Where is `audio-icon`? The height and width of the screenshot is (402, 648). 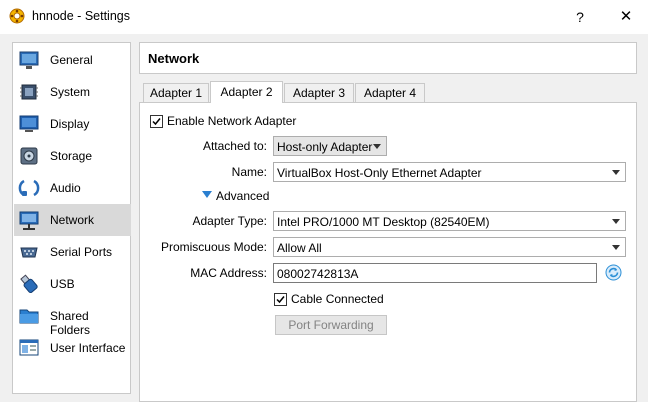 audio-icon is located at coordinates (29, 188).